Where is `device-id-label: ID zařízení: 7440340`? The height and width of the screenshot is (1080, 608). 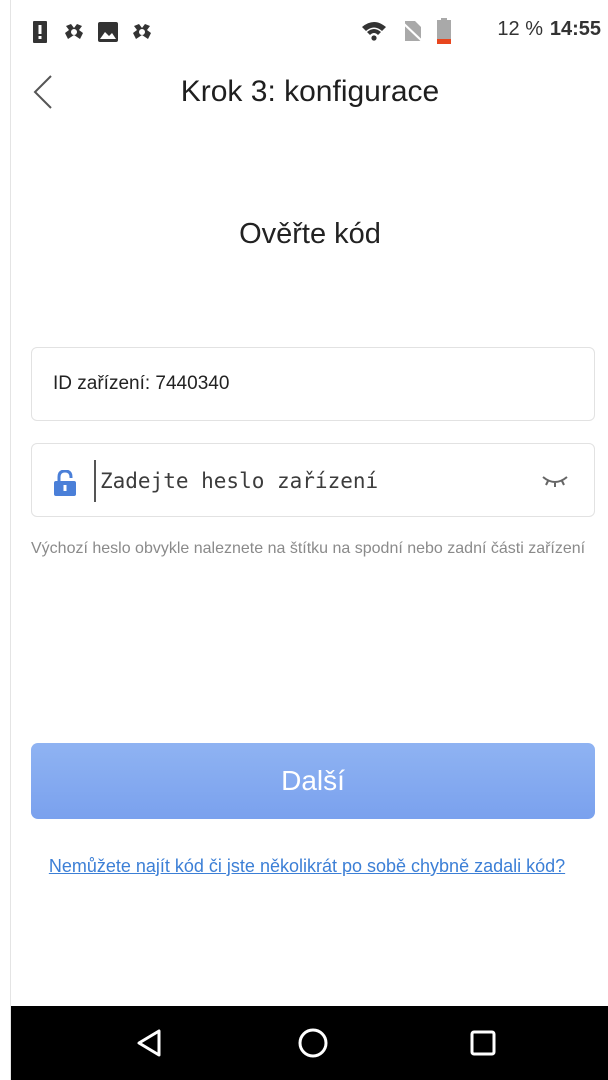 device-id-label: ID zařízení: 7440340 is located at coordinates (141, 383).